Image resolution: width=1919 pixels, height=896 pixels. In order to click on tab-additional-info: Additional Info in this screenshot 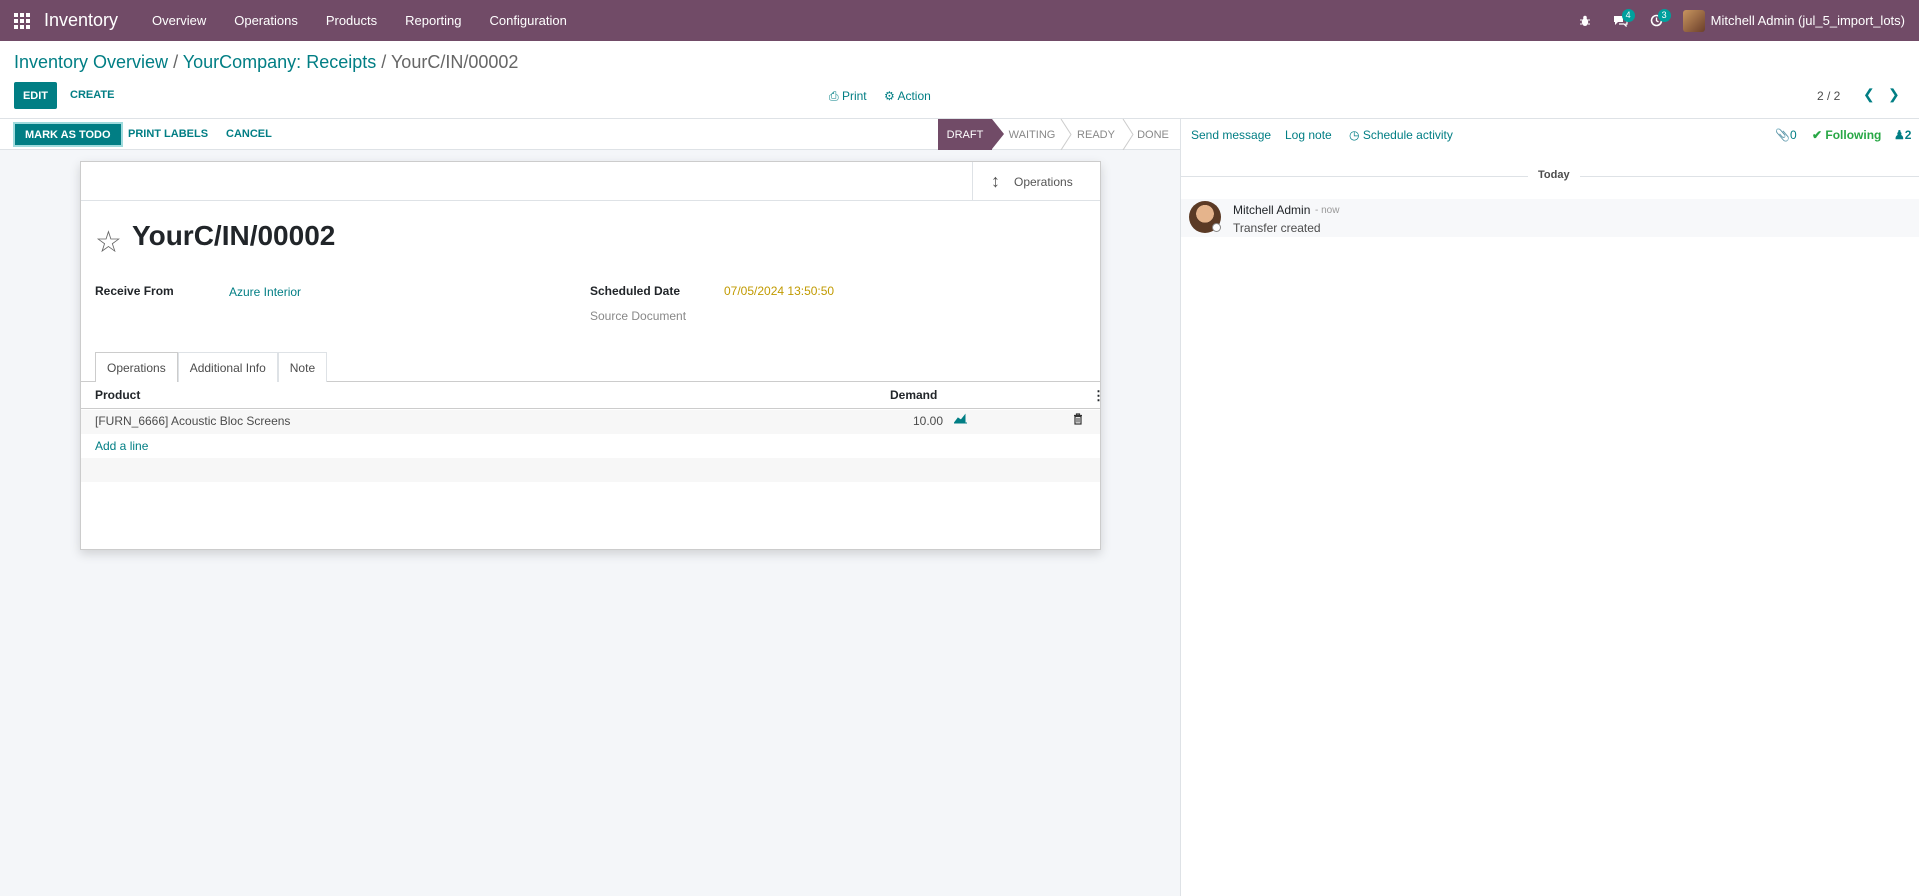, I will do `click(227, 367)`.